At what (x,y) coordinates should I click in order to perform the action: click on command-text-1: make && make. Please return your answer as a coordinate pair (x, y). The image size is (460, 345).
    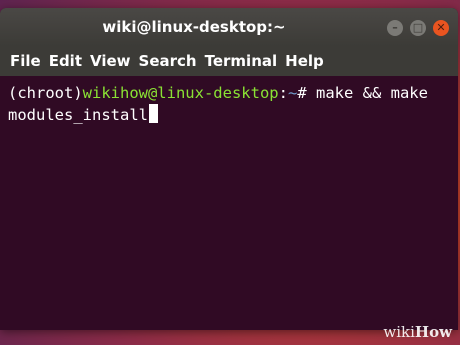
    Looking at the image, I should click on (367, 93).